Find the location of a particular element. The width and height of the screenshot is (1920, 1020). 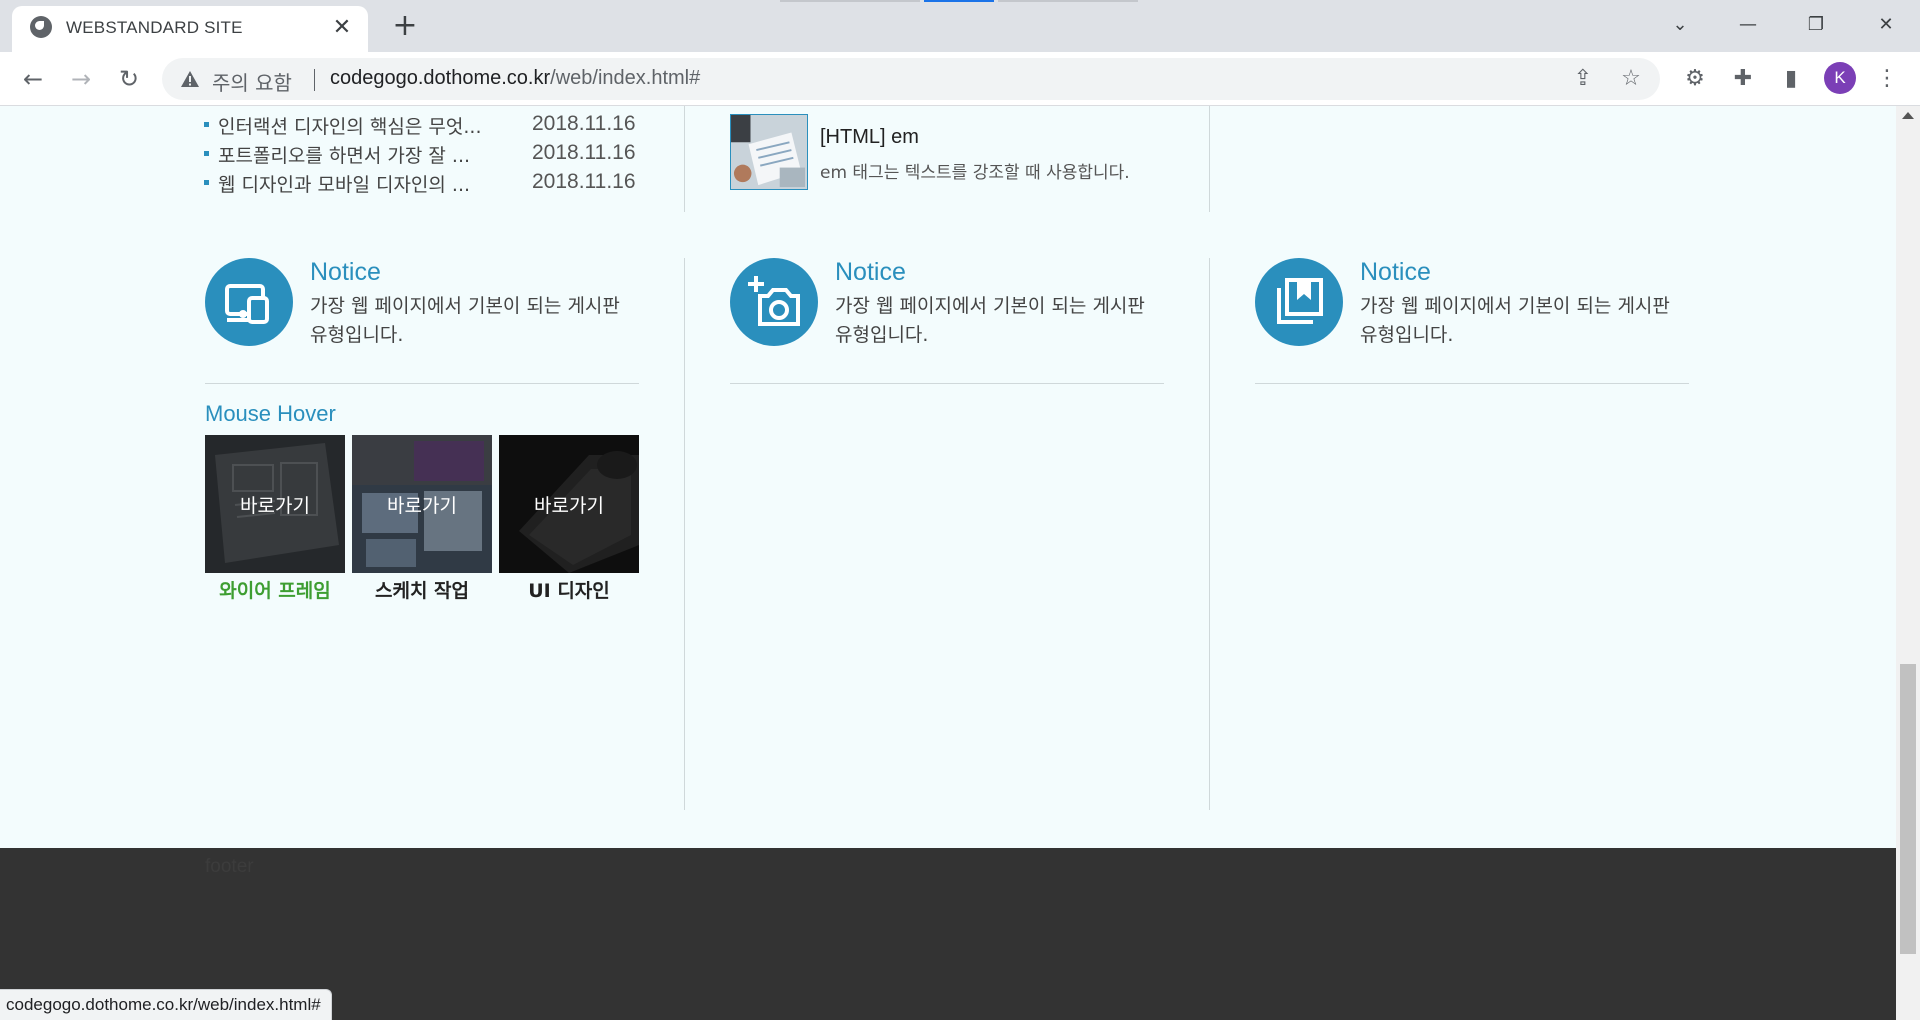

gallery-caption: 와이어 프레임 is located at coordinates (275, 589).